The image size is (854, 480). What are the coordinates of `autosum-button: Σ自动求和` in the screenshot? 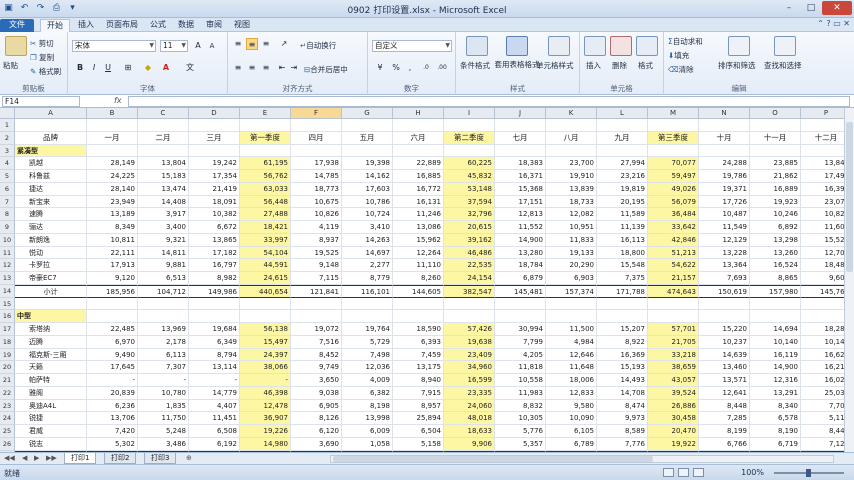 It's located at (685, 41).